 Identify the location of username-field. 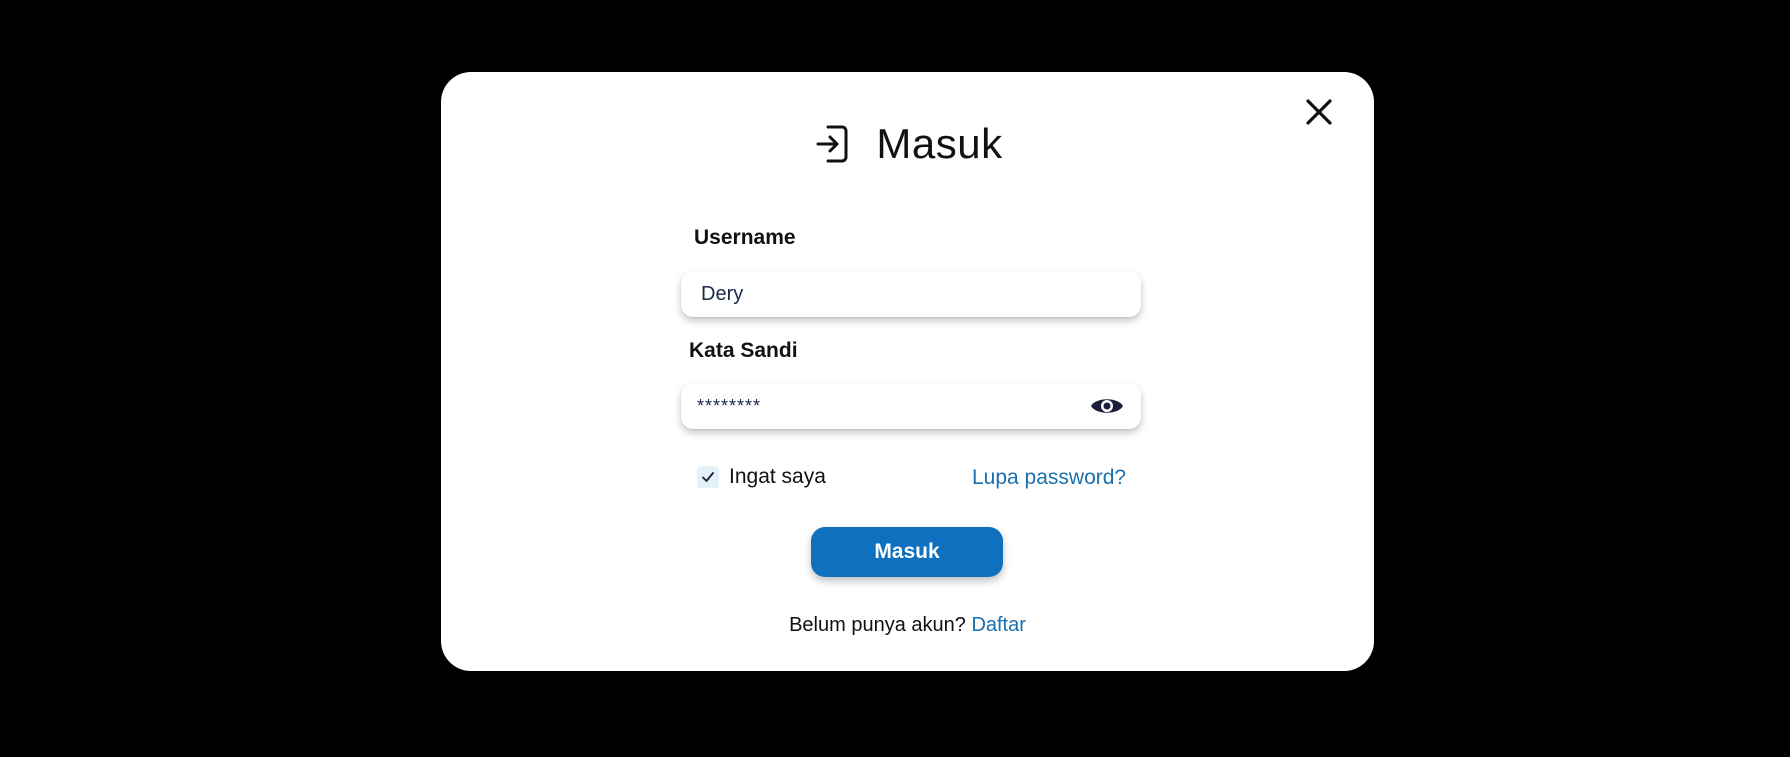
(911, 294).